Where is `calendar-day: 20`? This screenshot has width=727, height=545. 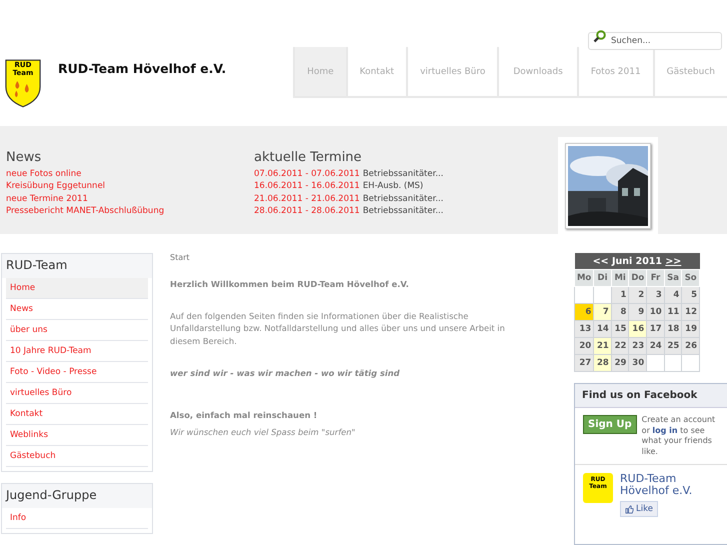 calendar-day: 20 is located at coordinates (584, 346).